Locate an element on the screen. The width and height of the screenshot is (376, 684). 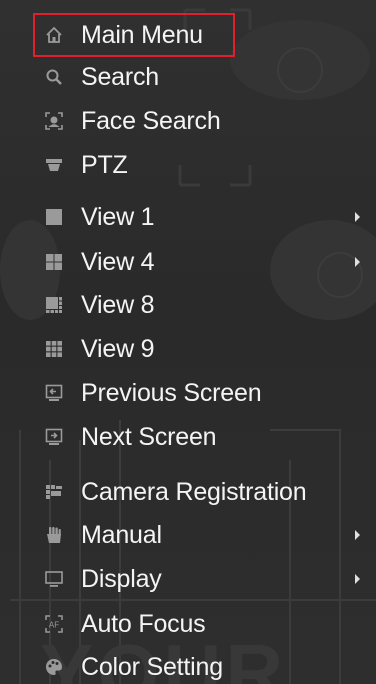
menu-item-auto-focus: AF Auto Focus is located at coordinates (188, 624).